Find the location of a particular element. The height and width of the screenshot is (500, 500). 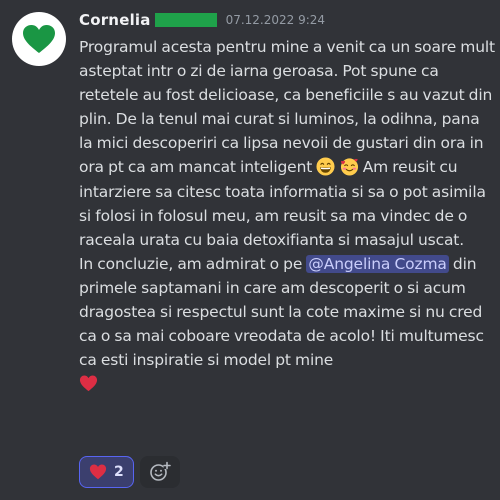

add-reaction-button is located at coordinates (159, 472).